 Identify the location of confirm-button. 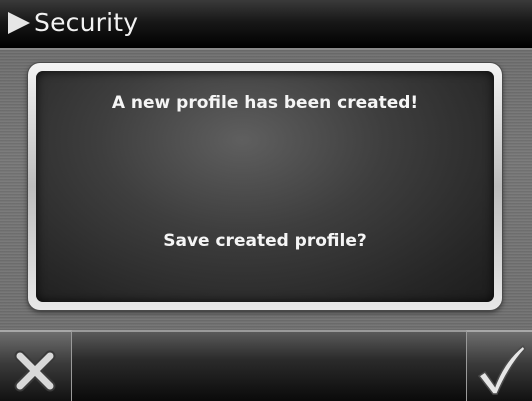
(499, 365).